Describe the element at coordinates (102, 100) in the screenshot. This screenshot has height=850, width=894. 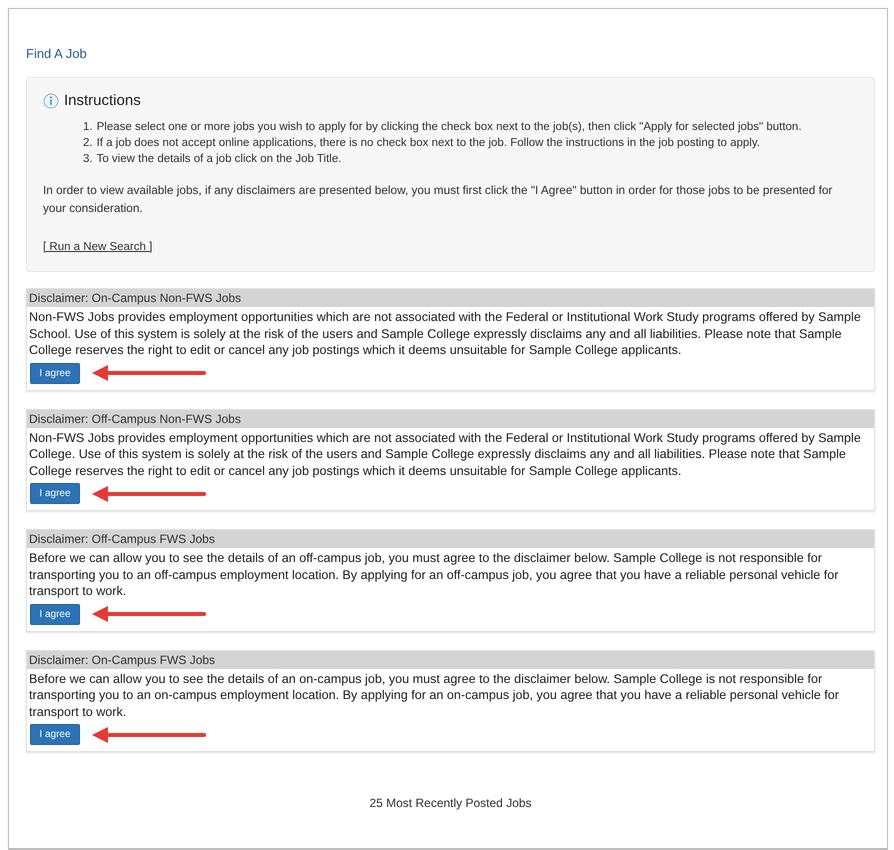
I see `instructions-title: Instructions` at that location.